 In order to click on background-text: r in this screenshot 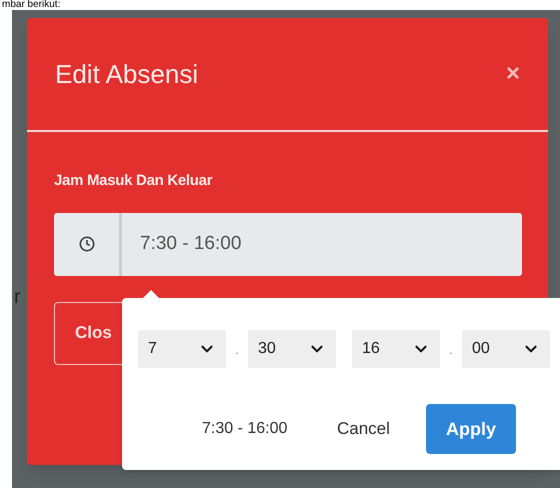, I will do `click(17, 297)`.